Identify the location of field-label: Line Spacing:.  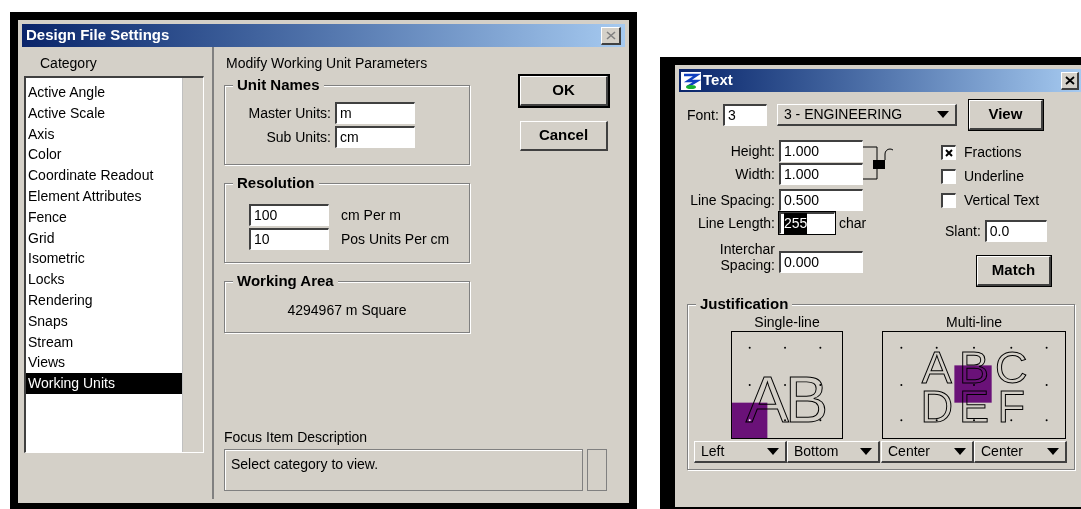
(732, 200).